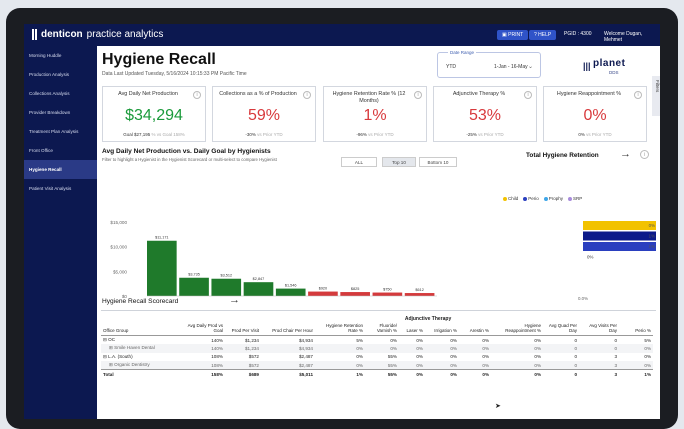  What do you see at coordinates (118, 222) in the screenshot?
I see `y-tick-label: $15,000` at bounding box center [118, 222].